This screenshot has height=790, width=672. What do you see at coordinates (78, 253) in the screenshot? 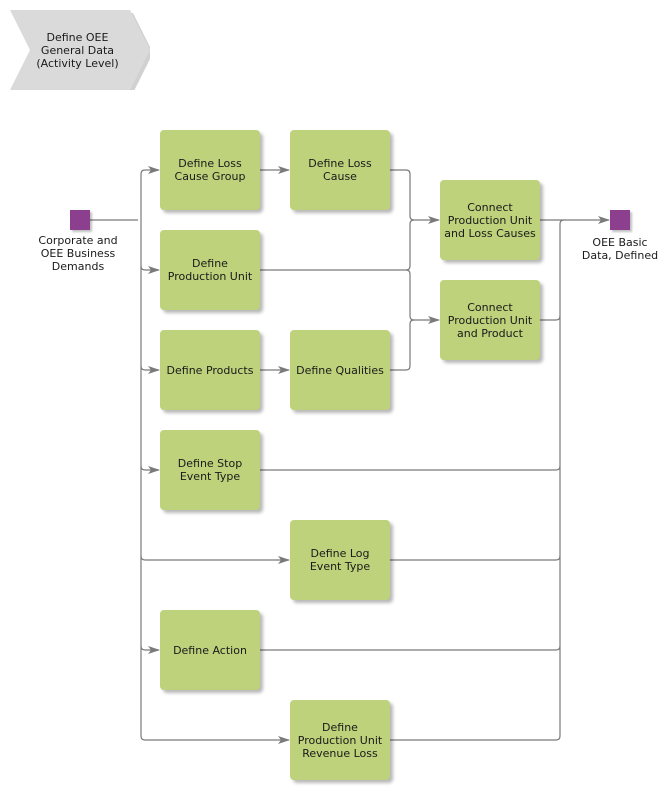
I see `start-event-label: Corporate and OEE Business Demands` at bounding box center [78, 253].